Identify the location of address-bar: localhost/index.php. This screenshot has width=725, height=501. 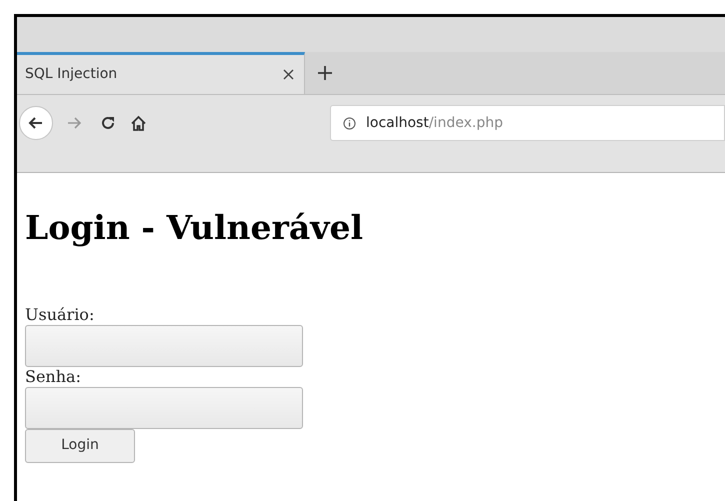
(527, 123).